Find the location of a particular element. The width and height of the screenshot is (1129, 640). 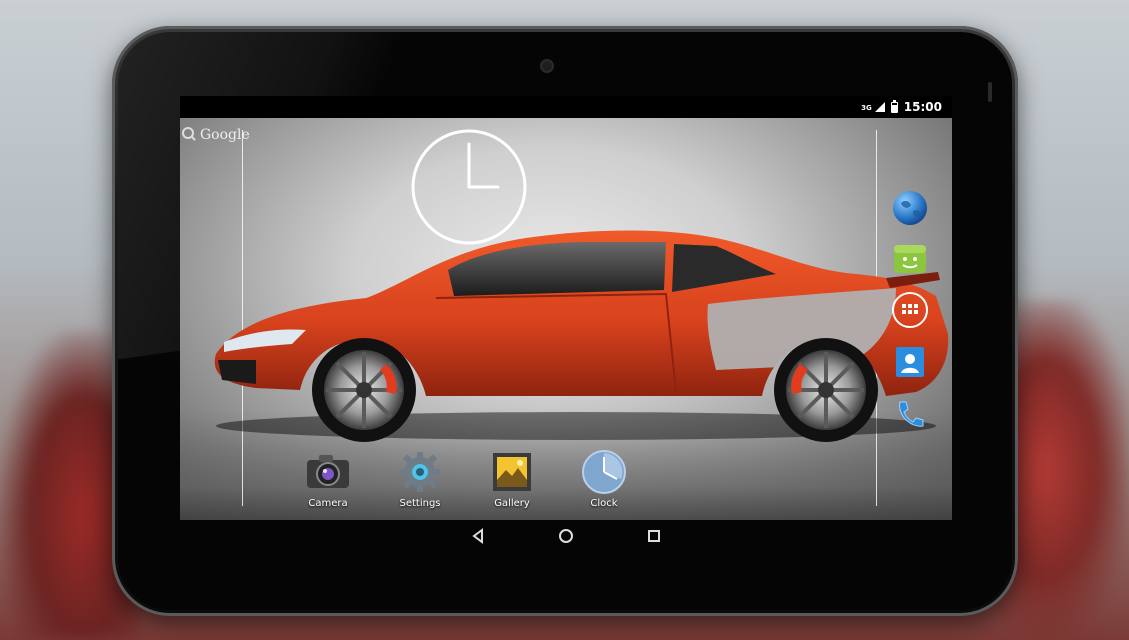

signal-strength-icon is located at coordinates (879, 107).